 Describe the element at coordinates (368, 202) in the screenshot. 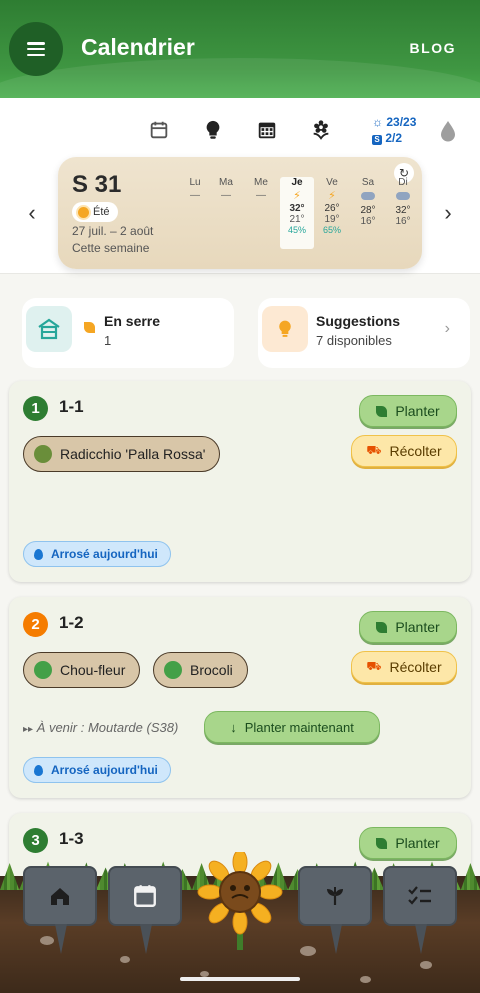

I see `day-sa: Sa 28° 16°` at that location.